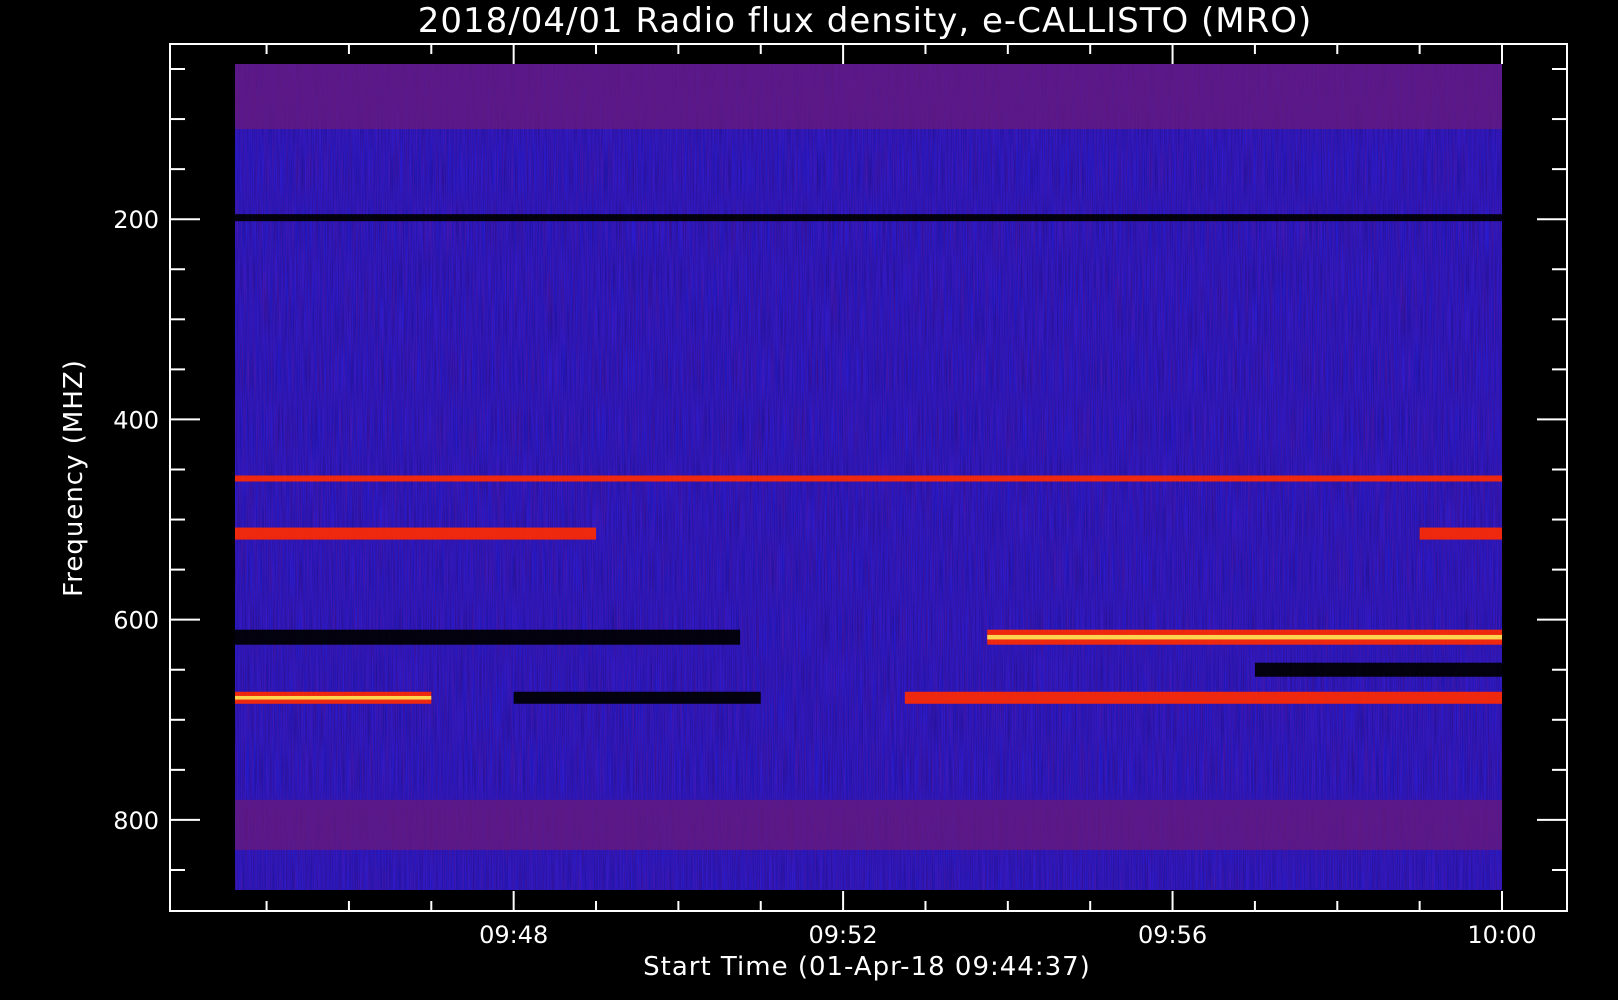  Describe the element at coordinates (136, 821) in the screenshot. I see `y-tick-label: 800` at that location.